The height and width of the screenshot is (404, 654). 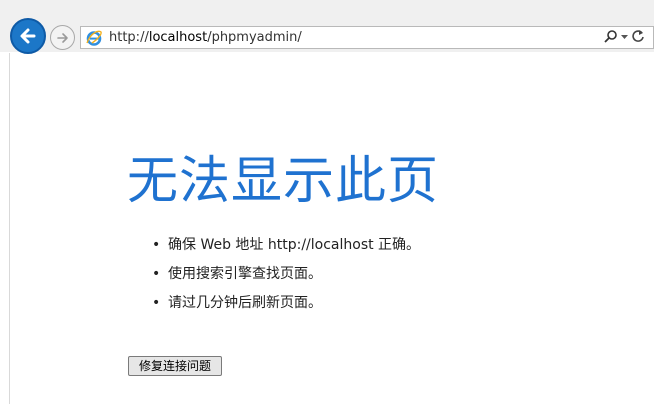 I want to click on suggestion-text: 使用搜索引擎查找页面。, so click(x=245, y=274).